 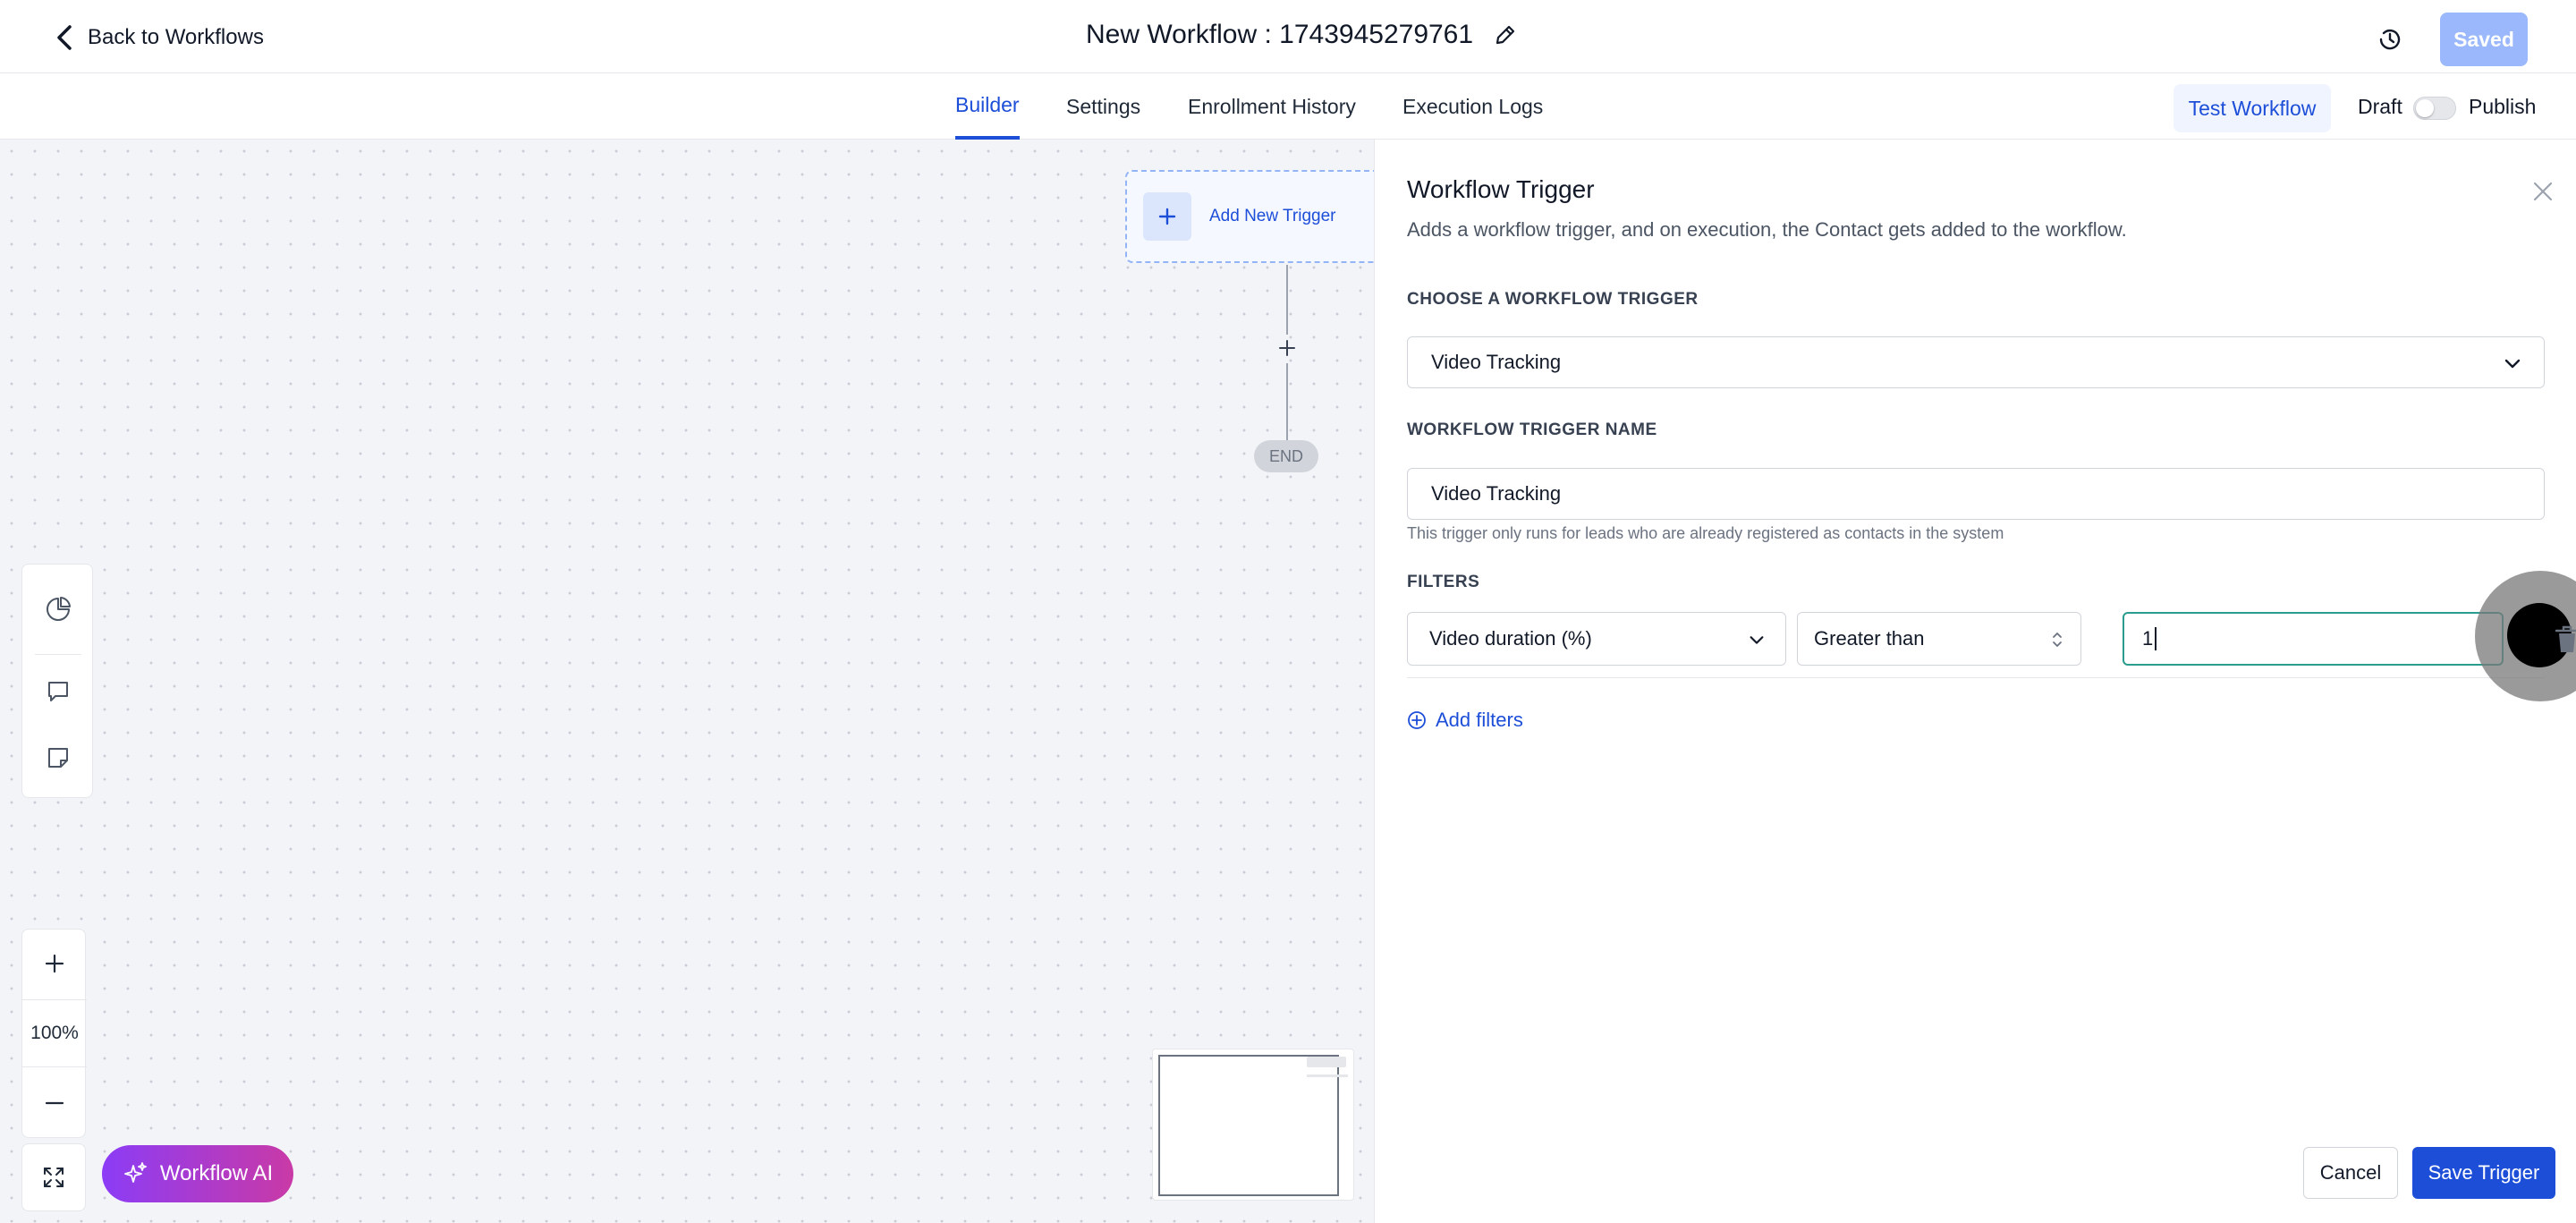 I want to click on text-cursor, so click(x=2156, y=638).